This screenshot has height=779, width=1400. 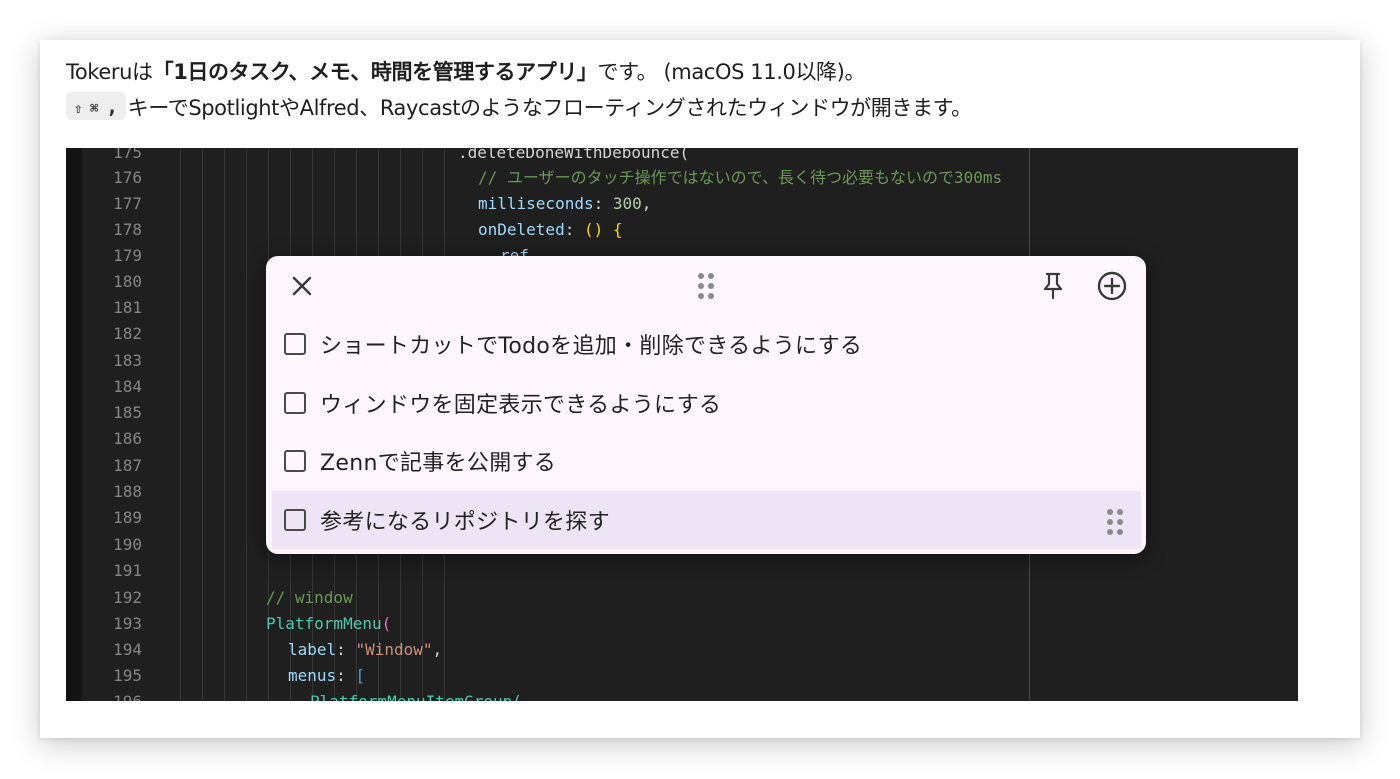 I want to click on line-number: 195, so click(x=127, y=675).